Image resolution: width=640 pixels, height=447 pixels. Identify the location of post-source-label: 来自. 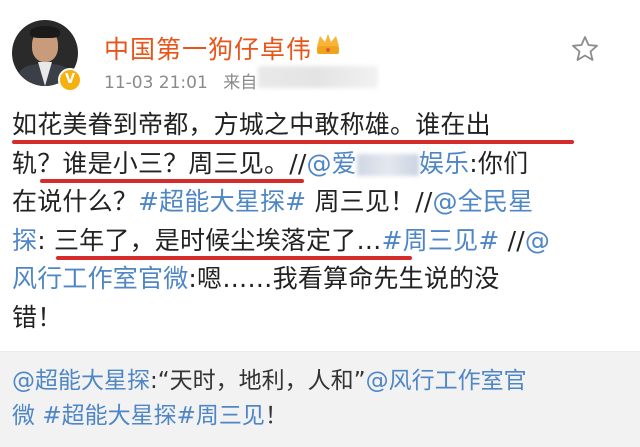
(240, 83).